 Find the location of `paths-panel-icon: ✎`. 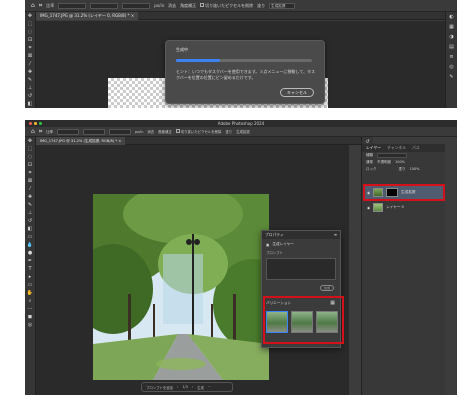

paths-panel-icon: ✎ is located at coordinates (451, 77).